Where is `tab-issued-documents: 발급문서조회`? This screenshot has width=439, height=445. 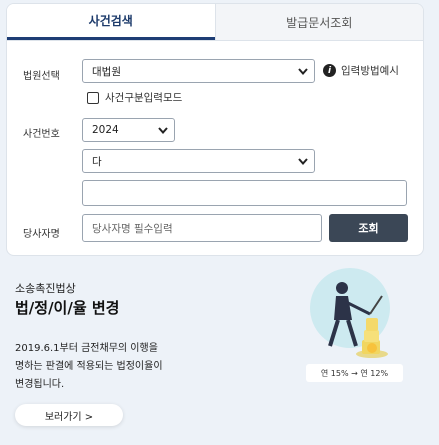 tab-issued-documents: 발급문서조회 is located at coordinates (318, 22).